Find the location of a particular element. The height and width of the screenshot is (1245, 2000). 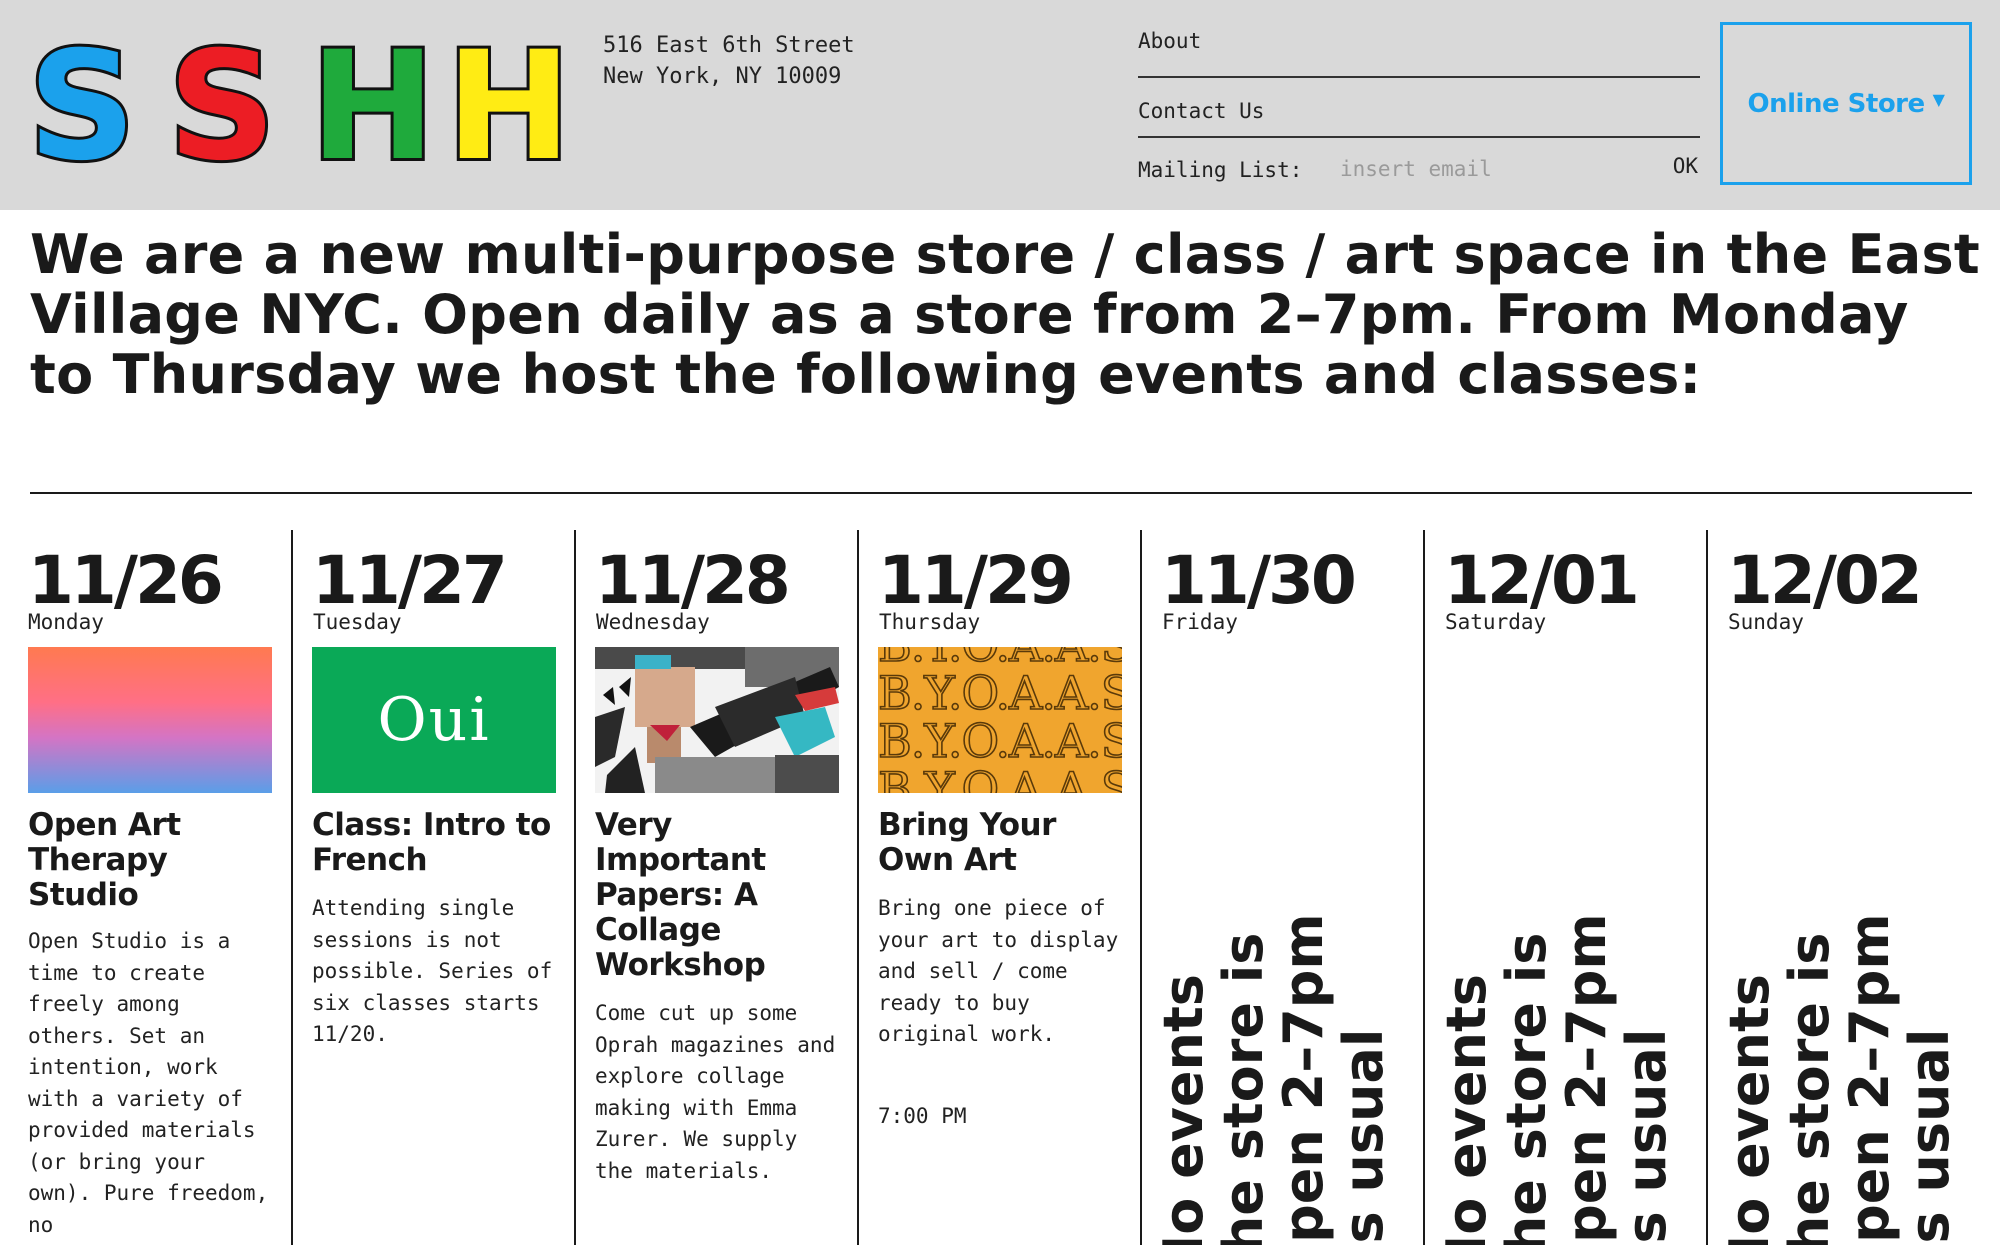

day-date: 11/29 is located at coordinates (976, 580).